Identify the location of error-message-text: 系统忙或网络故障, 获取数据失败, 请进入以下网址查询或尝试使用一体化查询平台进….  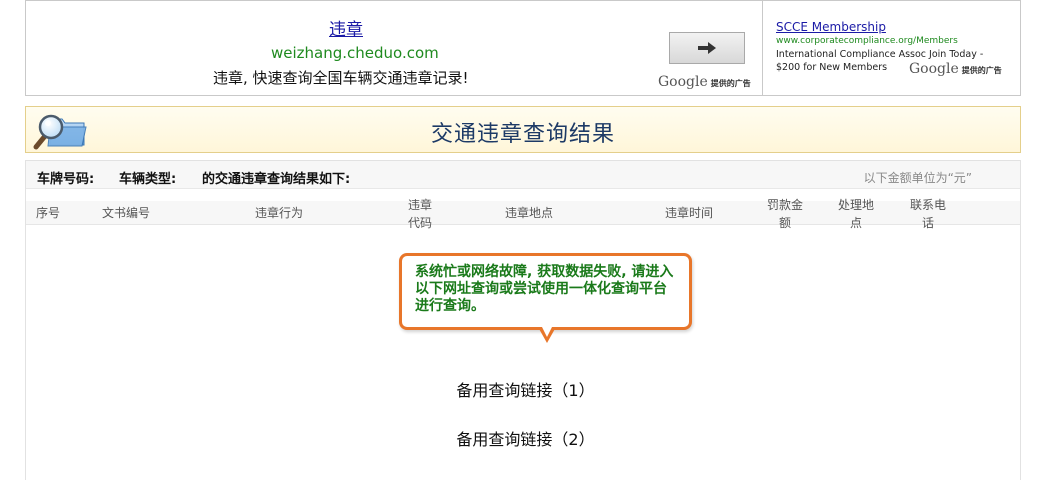
(544, 289).